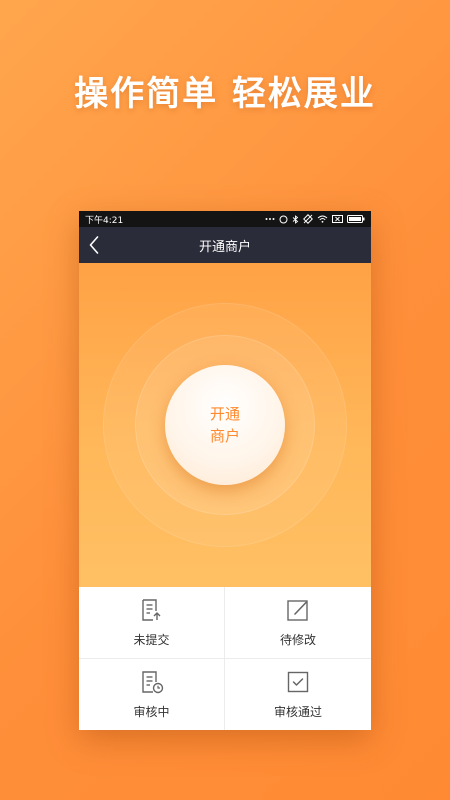 This screenshot has width=450, height=800. I want to click on grid-item-in-review: 审核中, so click(152, 694).